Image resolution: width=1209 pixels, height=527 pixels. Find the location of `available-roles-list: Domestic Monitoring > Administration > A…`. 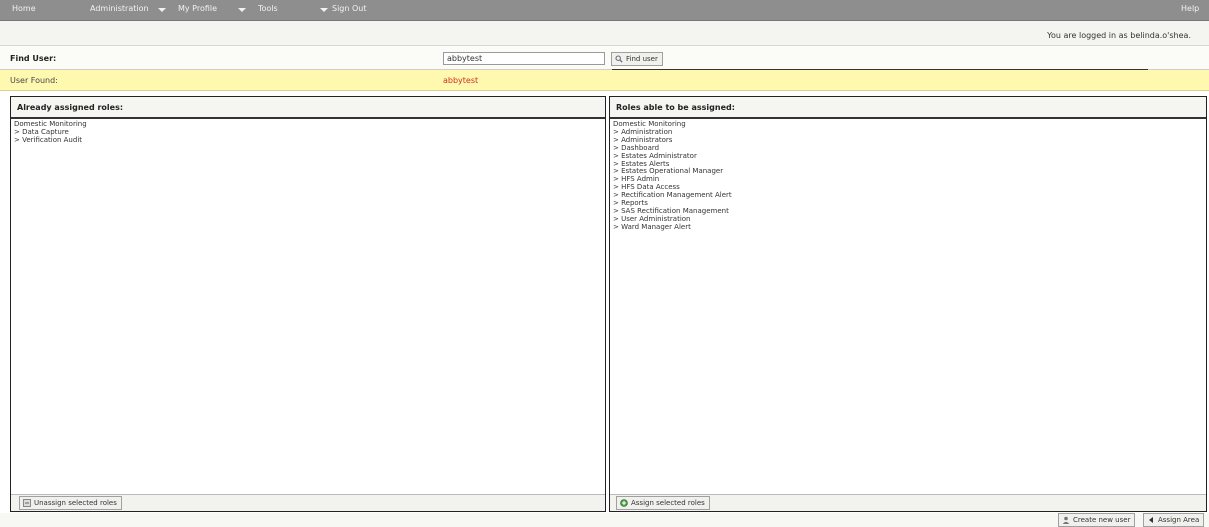

available-roles-list: Domestic Monitoring > Administration > A… is located at coordinates (672, 176).